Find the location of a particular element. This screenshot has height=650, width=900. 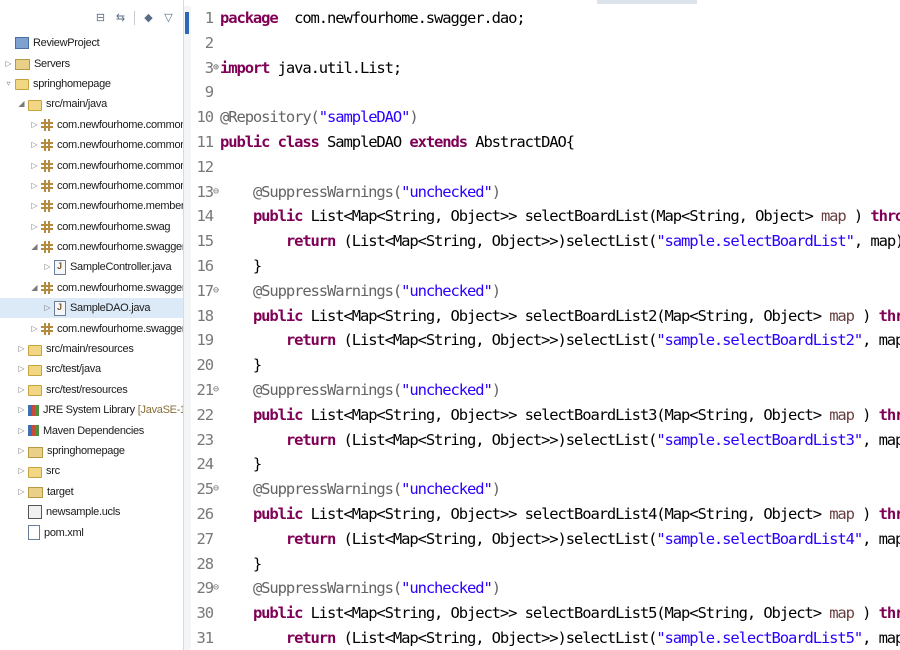

collapse-all-icon: ⊟ is located at coordinates (100, 18).